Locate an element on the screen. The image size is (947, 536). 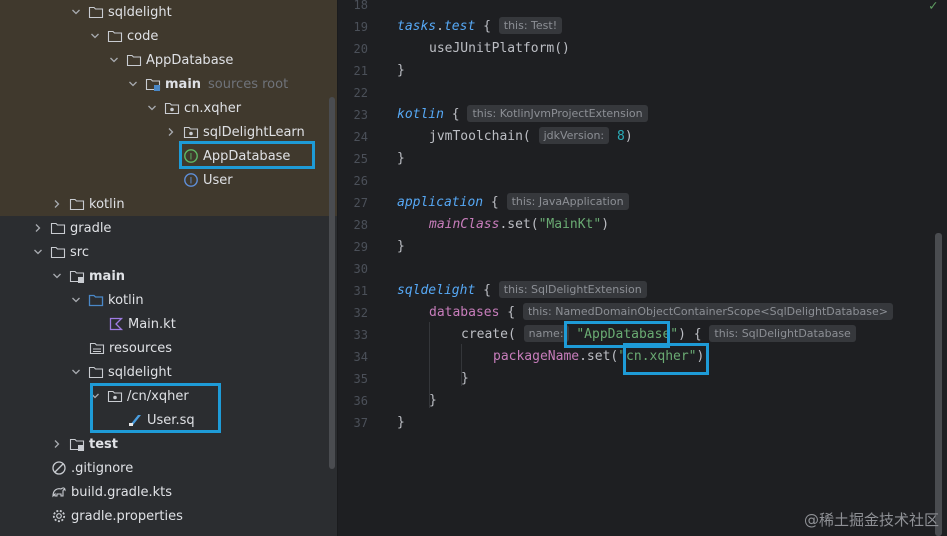
code-token: ) is located at coordinates (628, 136).